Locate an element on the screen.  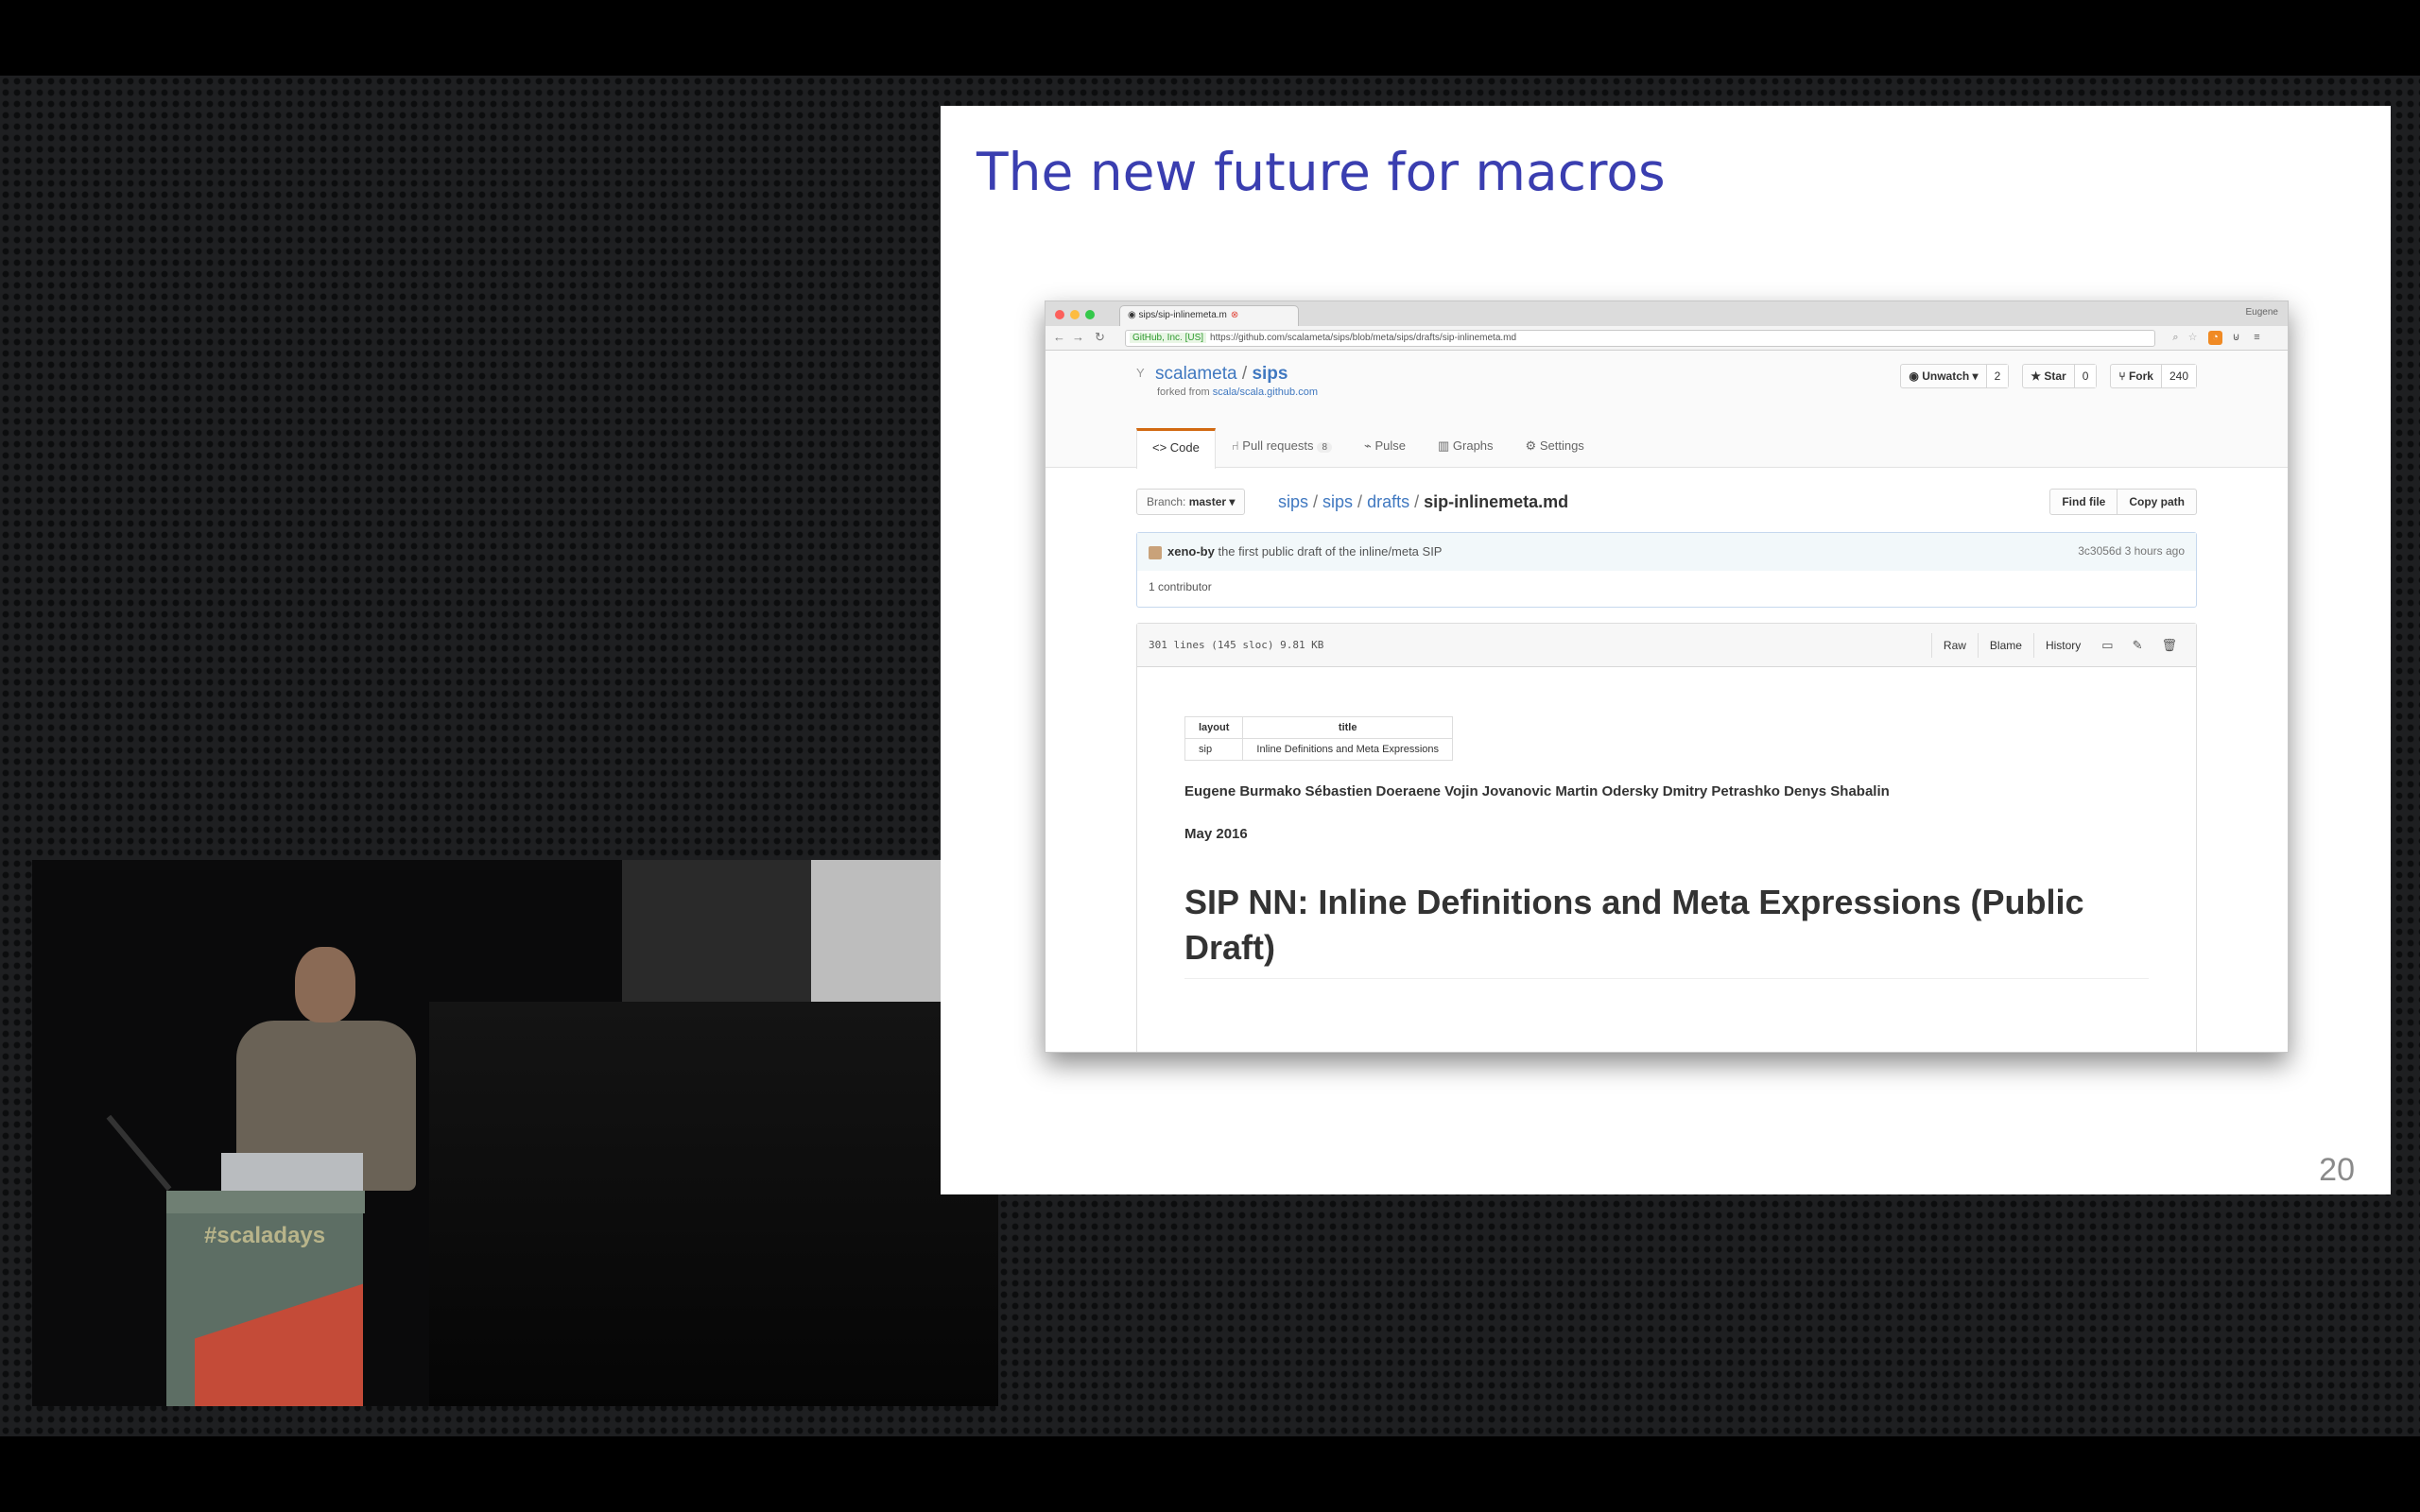
letterbox-bottom is located at coordinates (1210, 1474).